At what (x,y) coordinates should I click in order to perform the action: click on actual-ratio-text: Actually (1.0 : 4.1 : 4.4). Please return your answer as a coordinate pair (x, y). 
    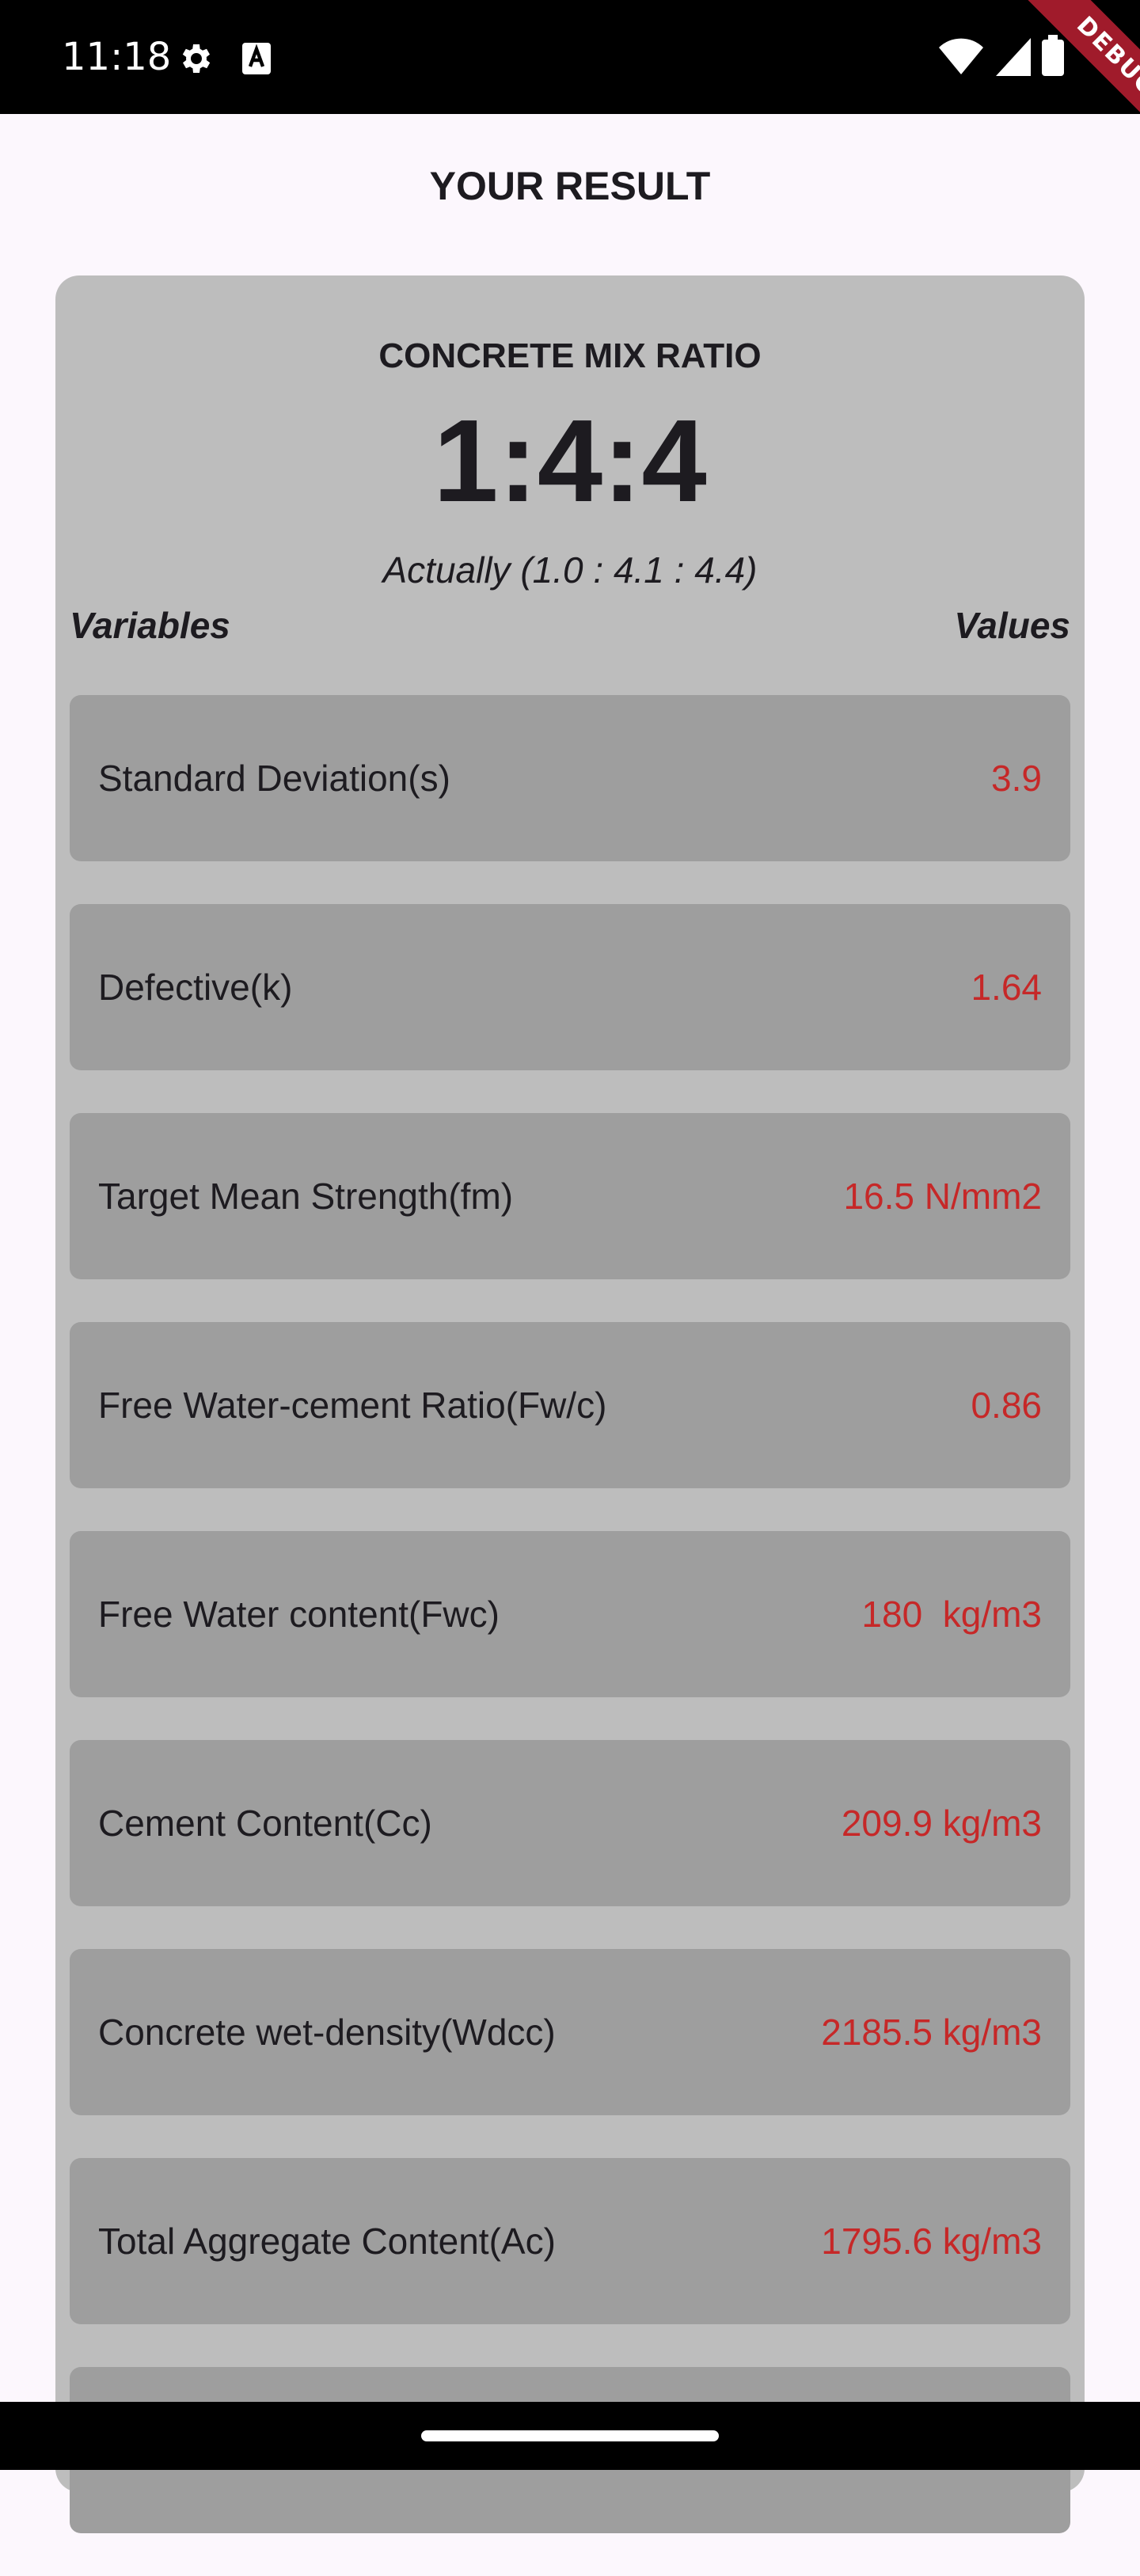
    Looking at the image, I should click on (570, 570).